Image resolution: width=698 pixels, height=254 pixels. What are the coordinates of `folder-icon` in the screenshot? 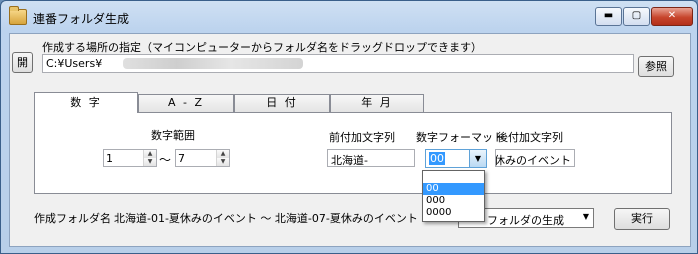 It's located at (18, 15).